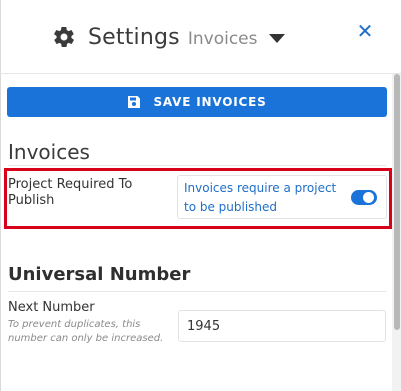  What do you see at coordinates (70, 192) in the screenshot?
I see `project-required-label: Project Required To Publish` at bounding box center [70, 192].